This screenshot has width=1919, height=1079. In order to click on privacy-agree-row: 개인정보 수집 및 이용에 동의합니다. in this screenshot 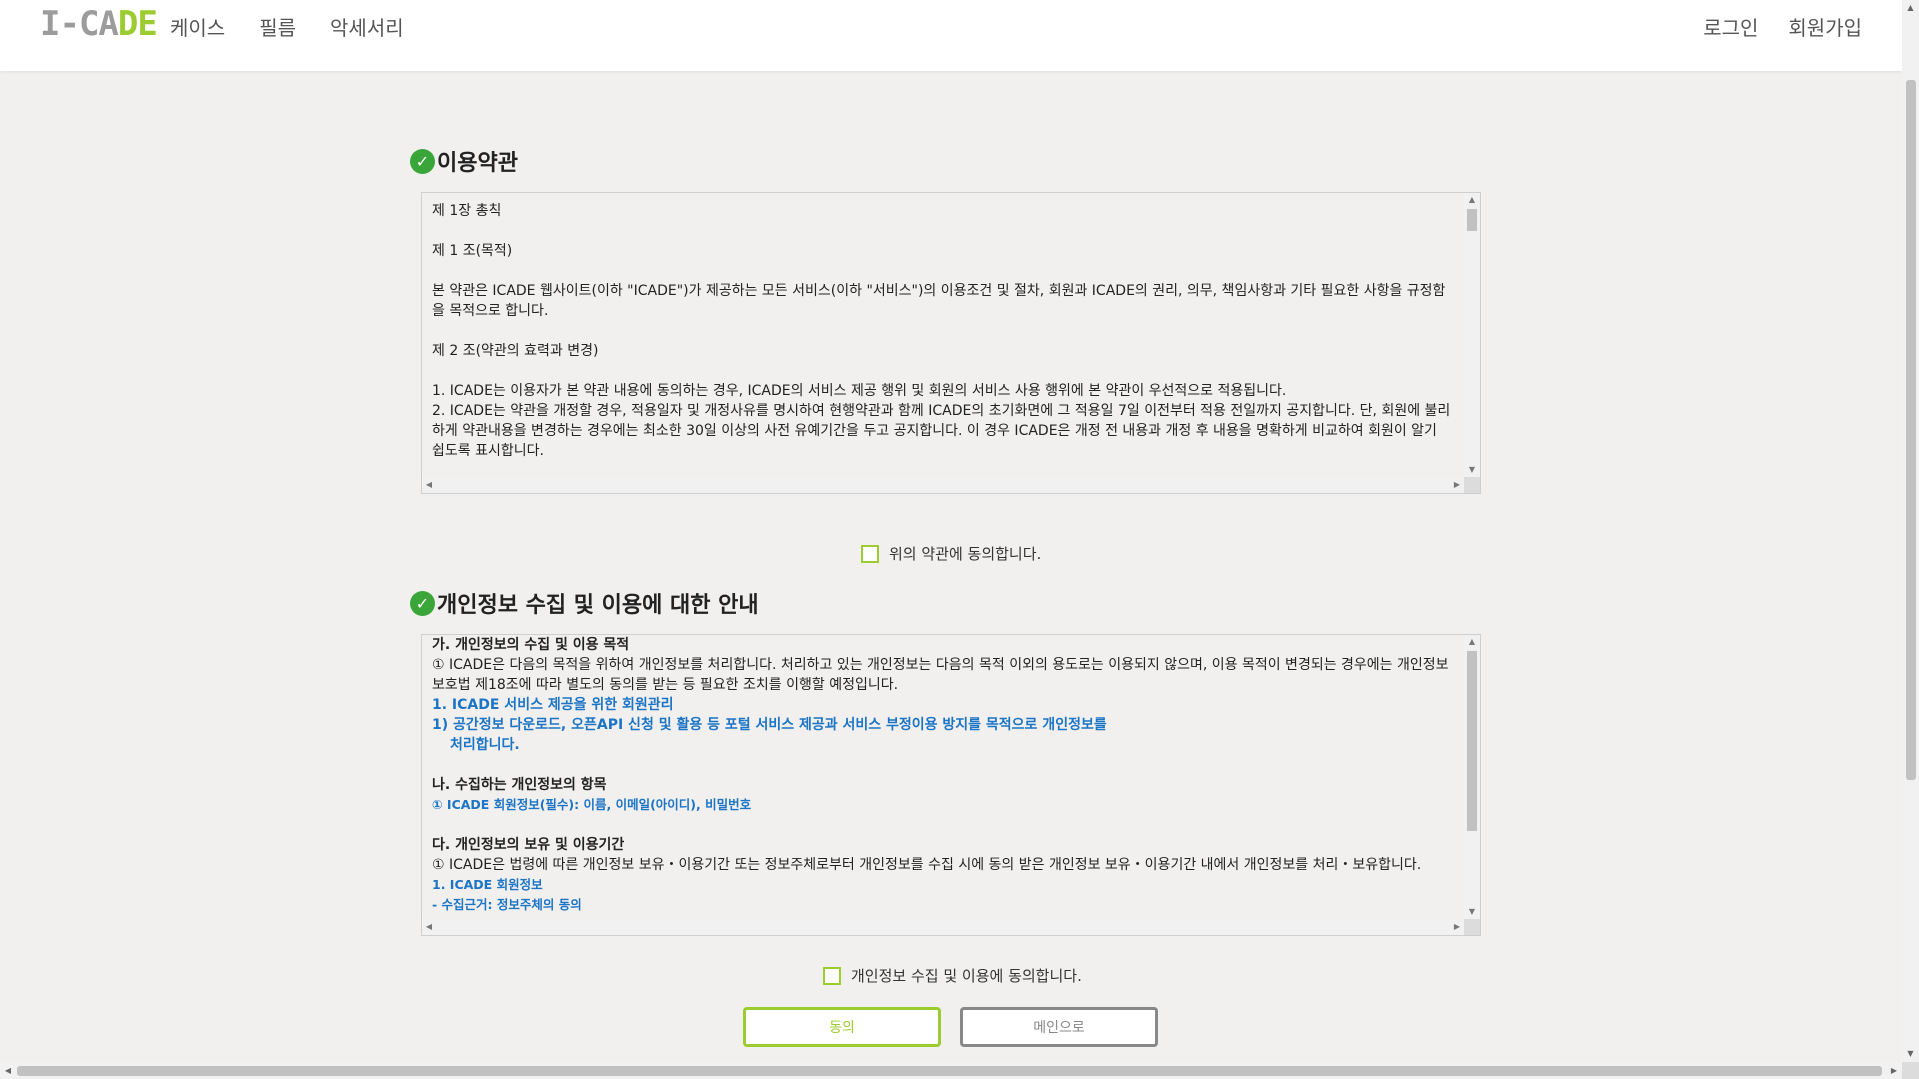, I will do `click(952, 975)`.